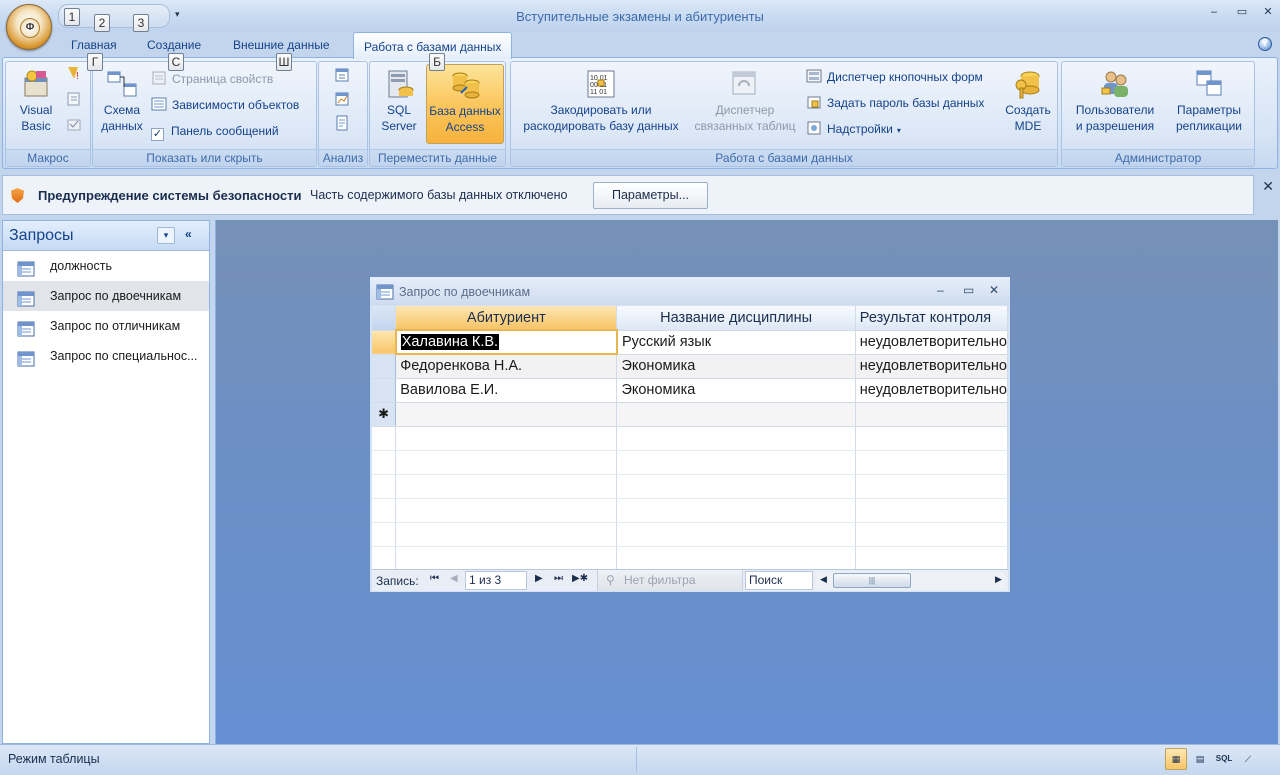  What do you see at coordinates (1268, 13) in the screenshot?
I see `close-button: ✕` at bounding box center [1268, 13].